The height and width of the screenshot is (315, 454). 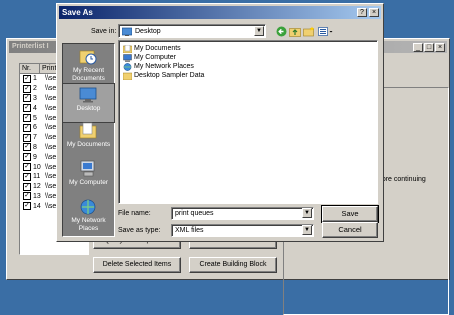 What do you see at coordinates (220, 12) in the screenshot?
I see `dialog-titlebar: Save As` at bounding box center [220, 12].